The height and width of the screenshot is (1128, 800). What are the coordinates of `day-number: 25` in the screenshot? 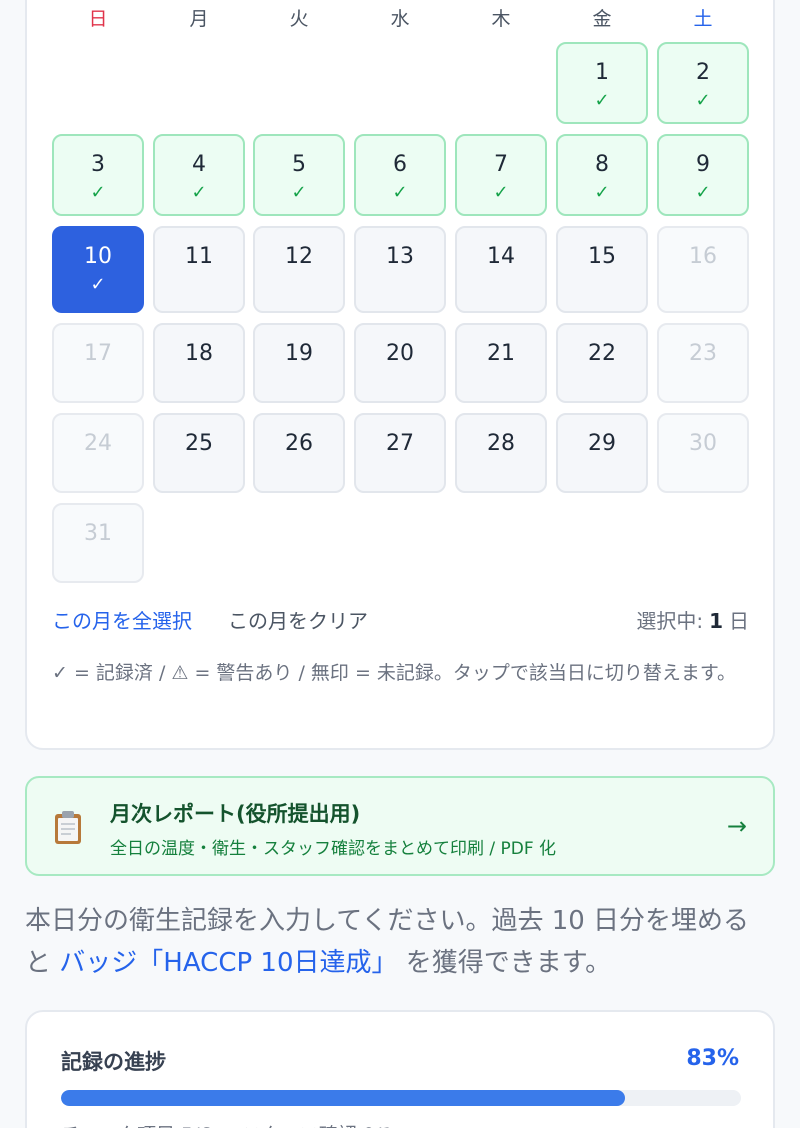 It's located at (199, 443).